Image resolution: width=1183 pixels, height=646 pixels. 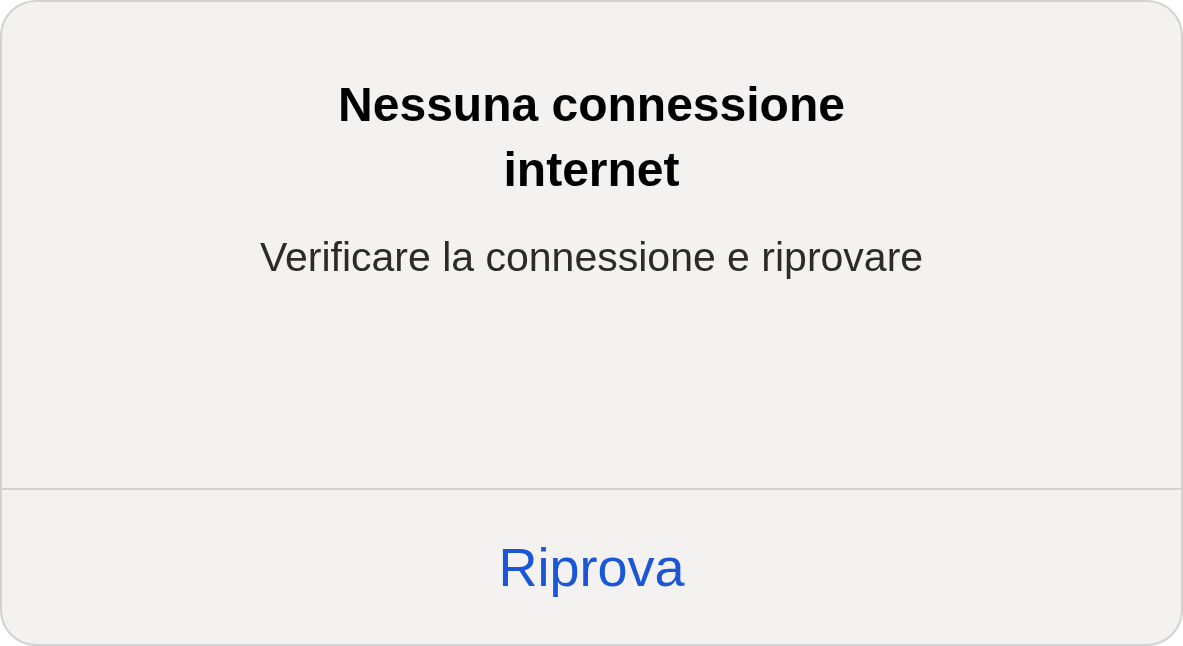 I want to click on dialog-message: Verificare la connessione e riprovare, so click(x=591, y=257).